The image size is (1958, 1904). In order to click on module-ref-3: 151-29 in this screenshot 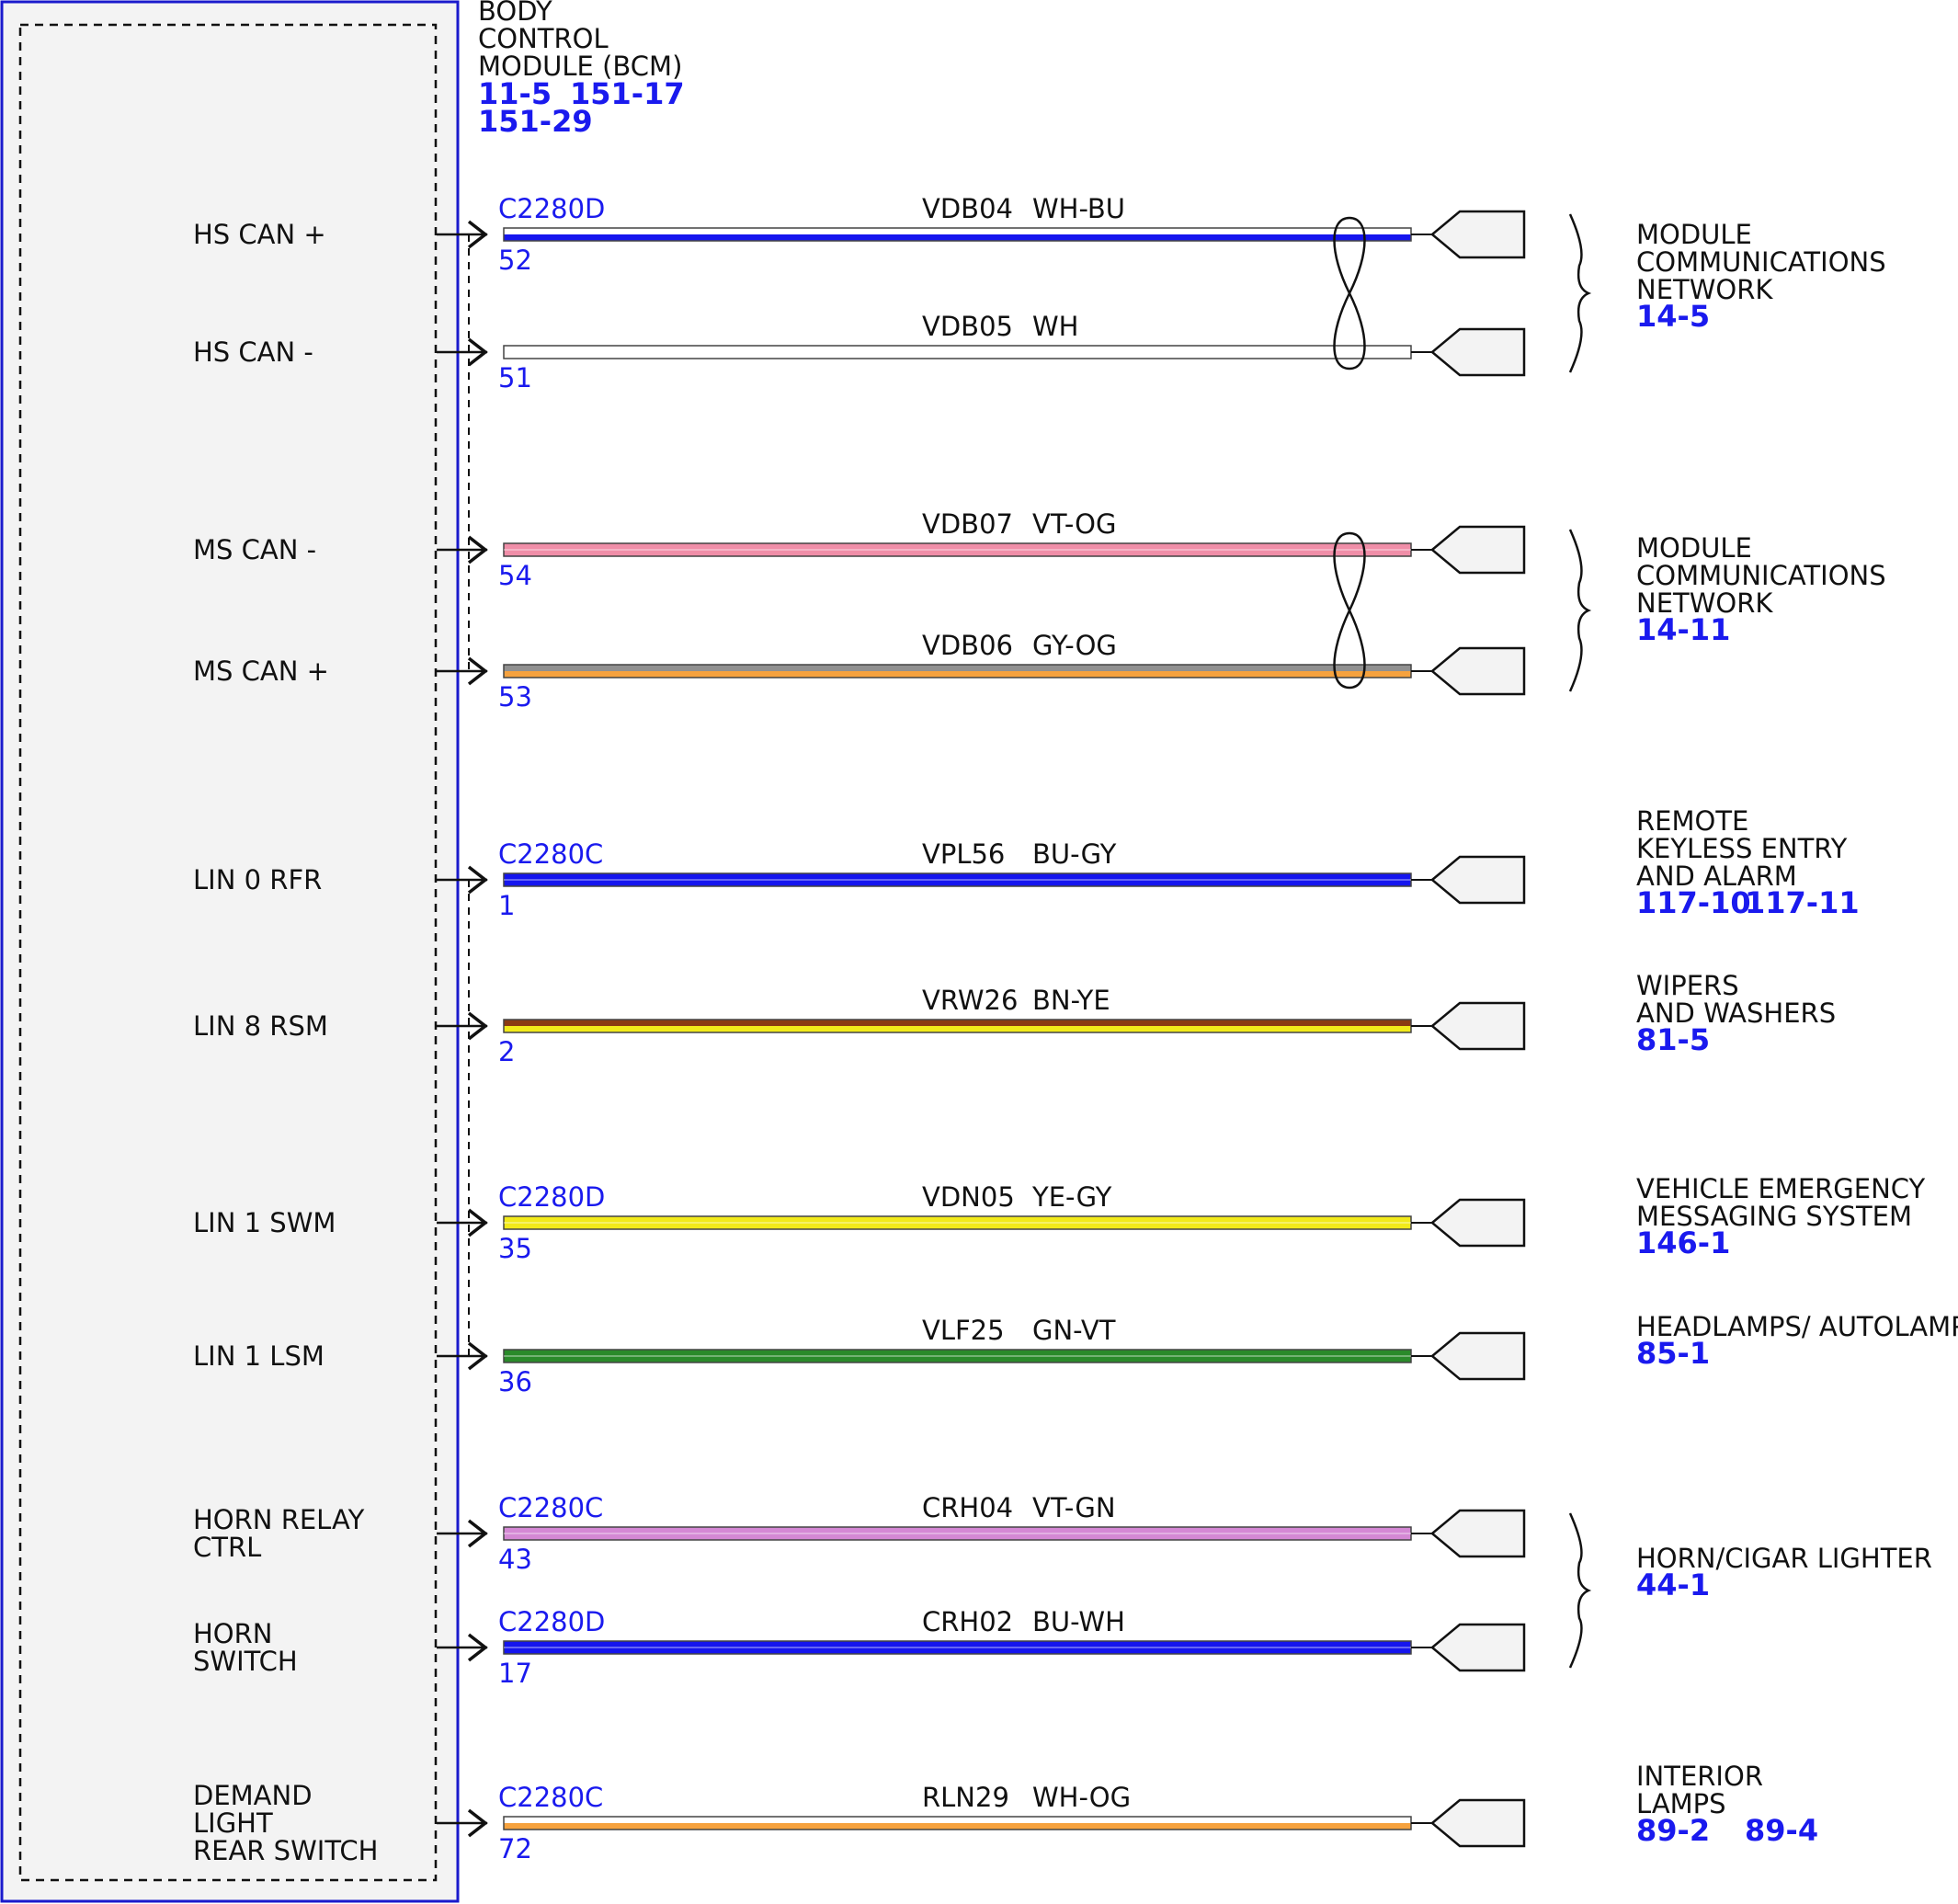, I will do `click(535, 121)`.